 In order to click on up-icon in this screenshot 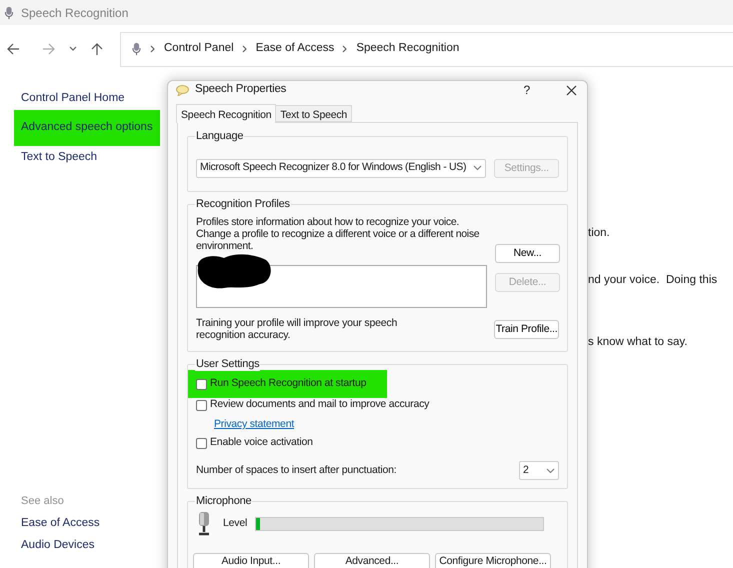, I will do `click(97, 49)`.